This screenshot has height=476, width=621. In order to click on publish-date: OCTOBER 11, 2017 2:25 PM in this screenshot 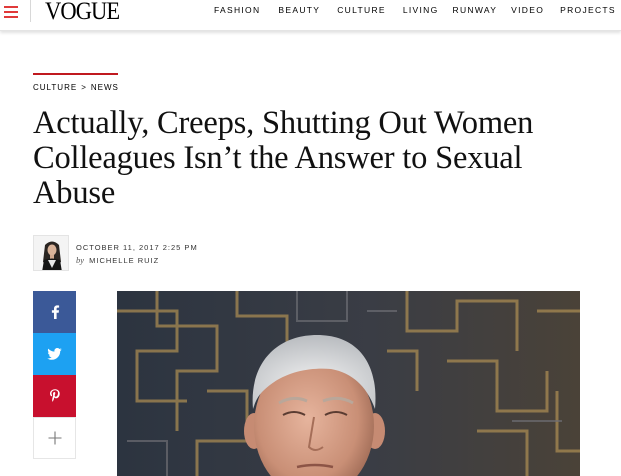, I will do `click(137, 247)`.